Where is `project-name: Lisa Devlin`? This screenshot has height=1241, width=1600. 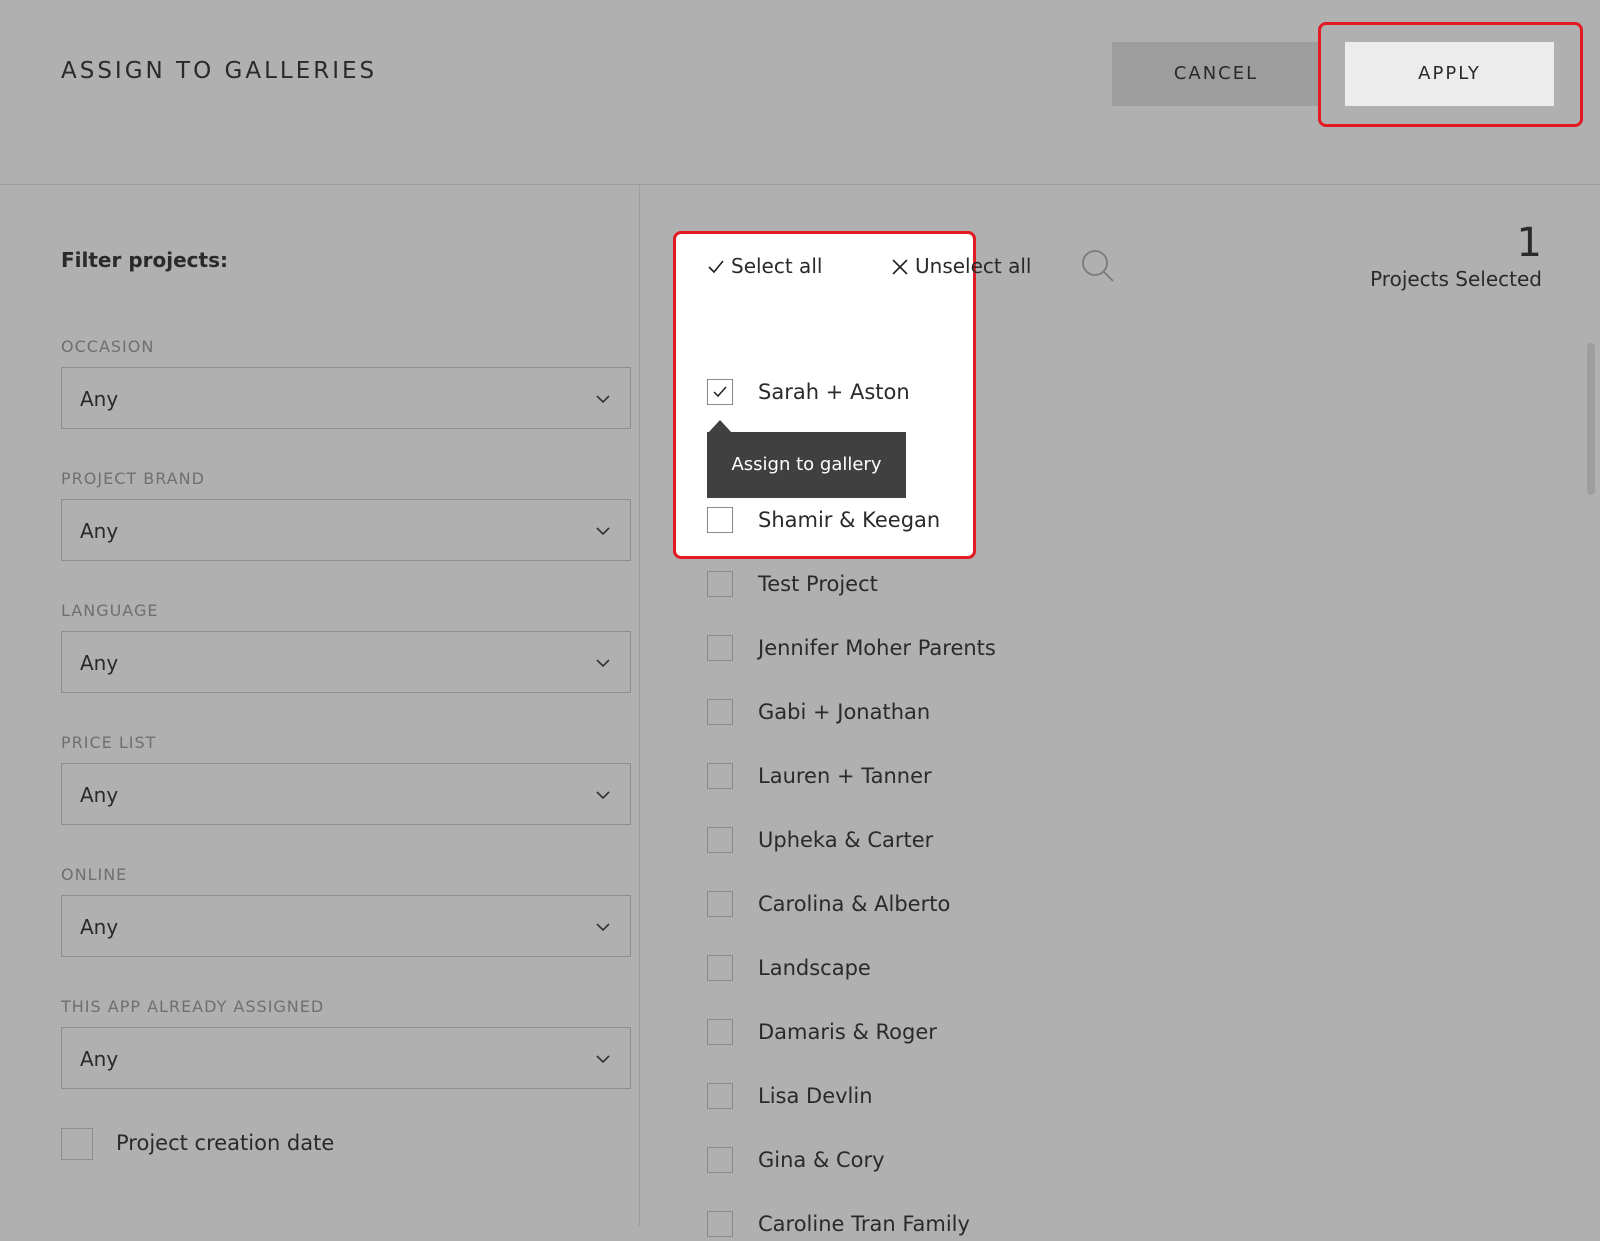
project-name: Lisa Devlin is located at coordinates (815, 1096).